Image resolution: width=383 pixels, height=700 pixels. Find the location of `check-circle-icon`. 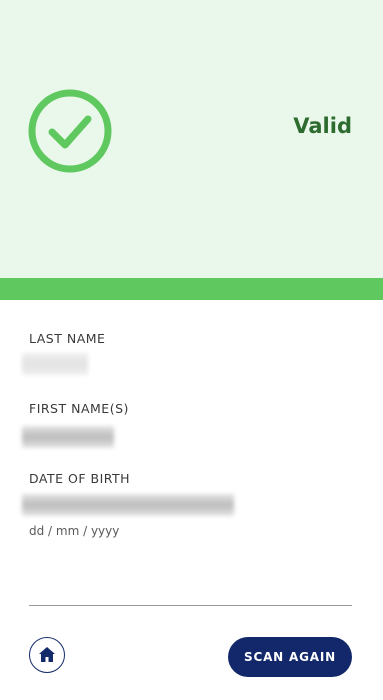

check-circle-icon is located at coordinates (70, 131).